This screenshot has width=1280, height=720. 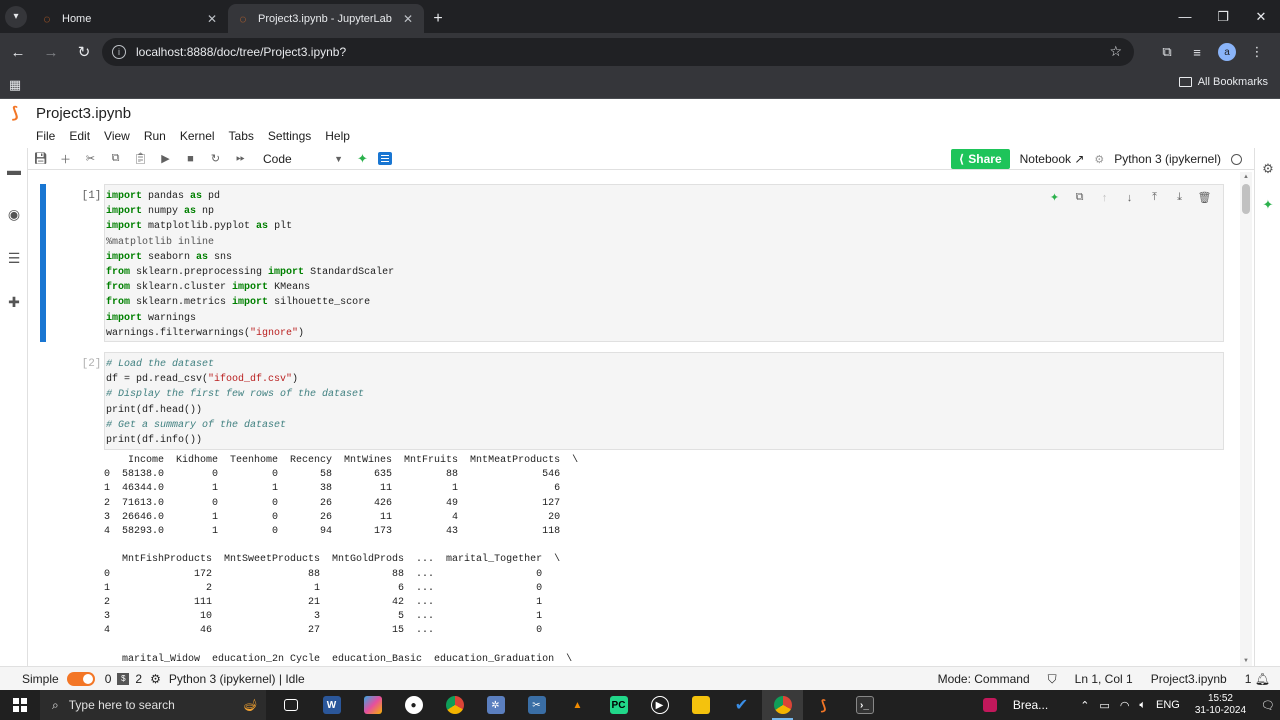 I want to click on toc-list-icon, so click(x=384, y=158).